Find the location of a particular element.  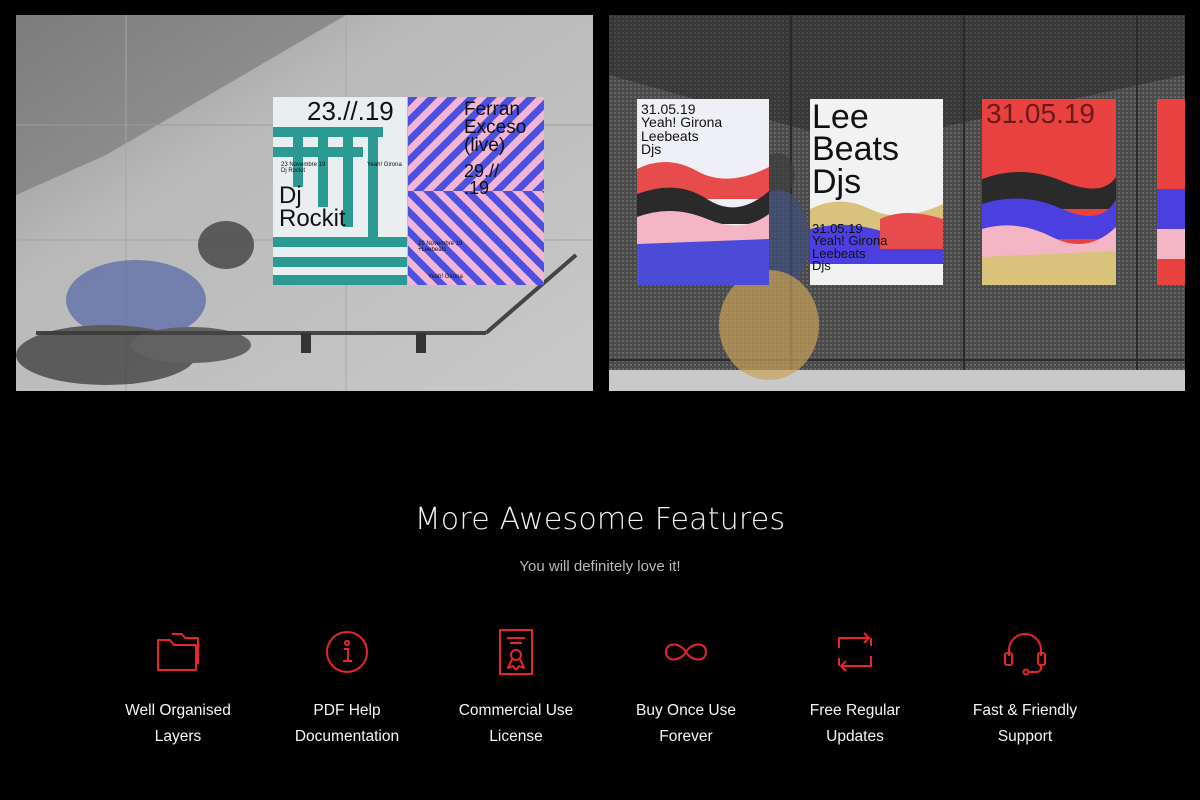

certificate-icon is located at coordinates (516, 652).